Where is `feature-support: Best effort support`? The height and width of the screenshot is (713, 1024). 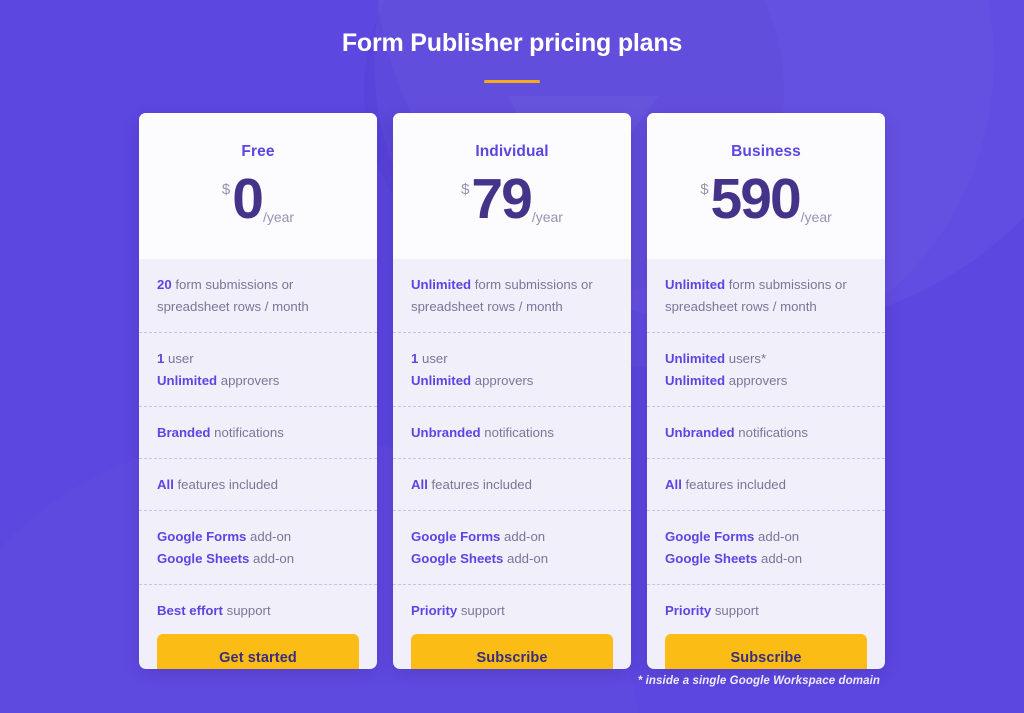
feature-support: Best effort support is located at coordinates (258, 607).